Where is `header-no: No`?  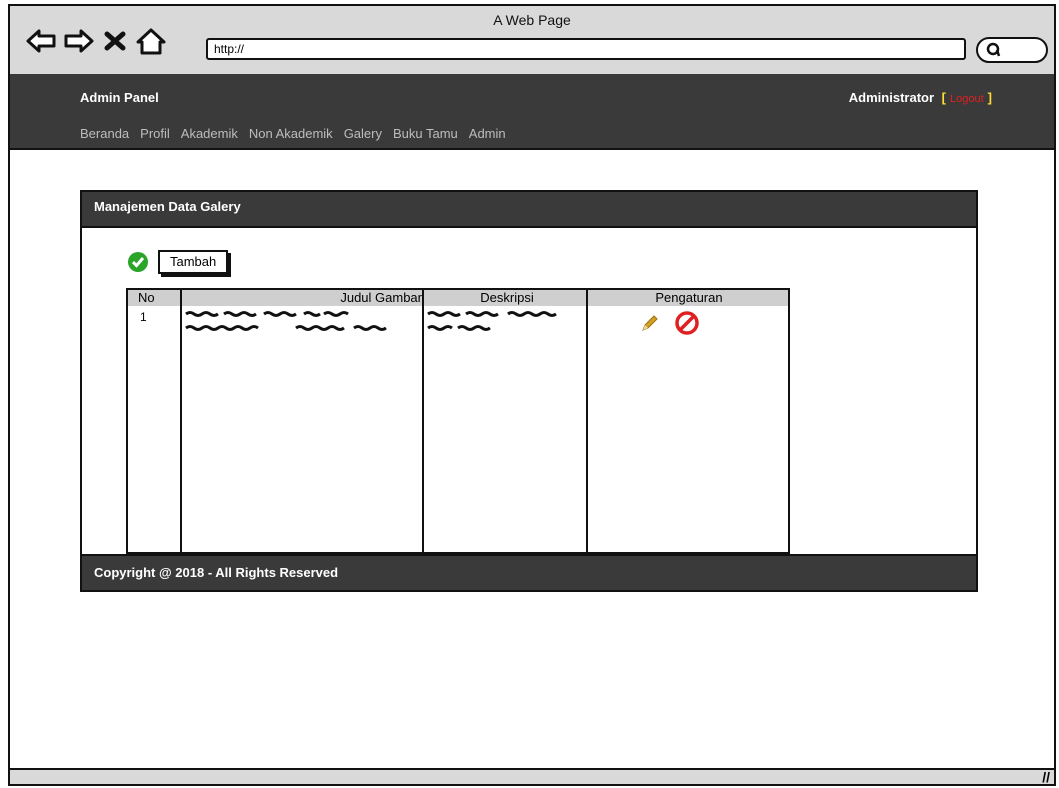
header-no: No is located at coordinates (146, 297).